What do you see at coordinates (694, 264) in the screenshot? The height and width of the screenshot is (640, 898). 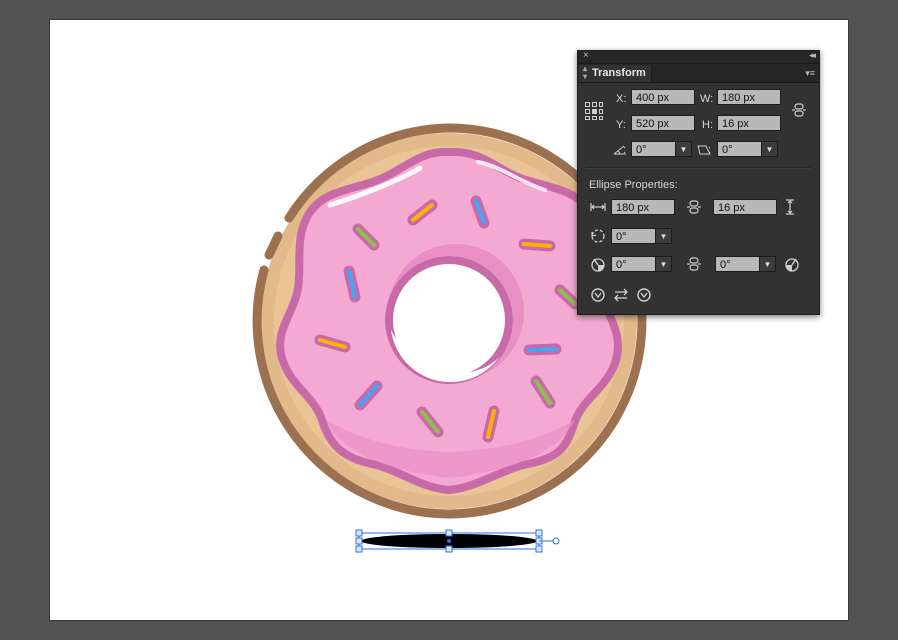 I see `pie-constrain-icon` at bounding box center [694, 264].